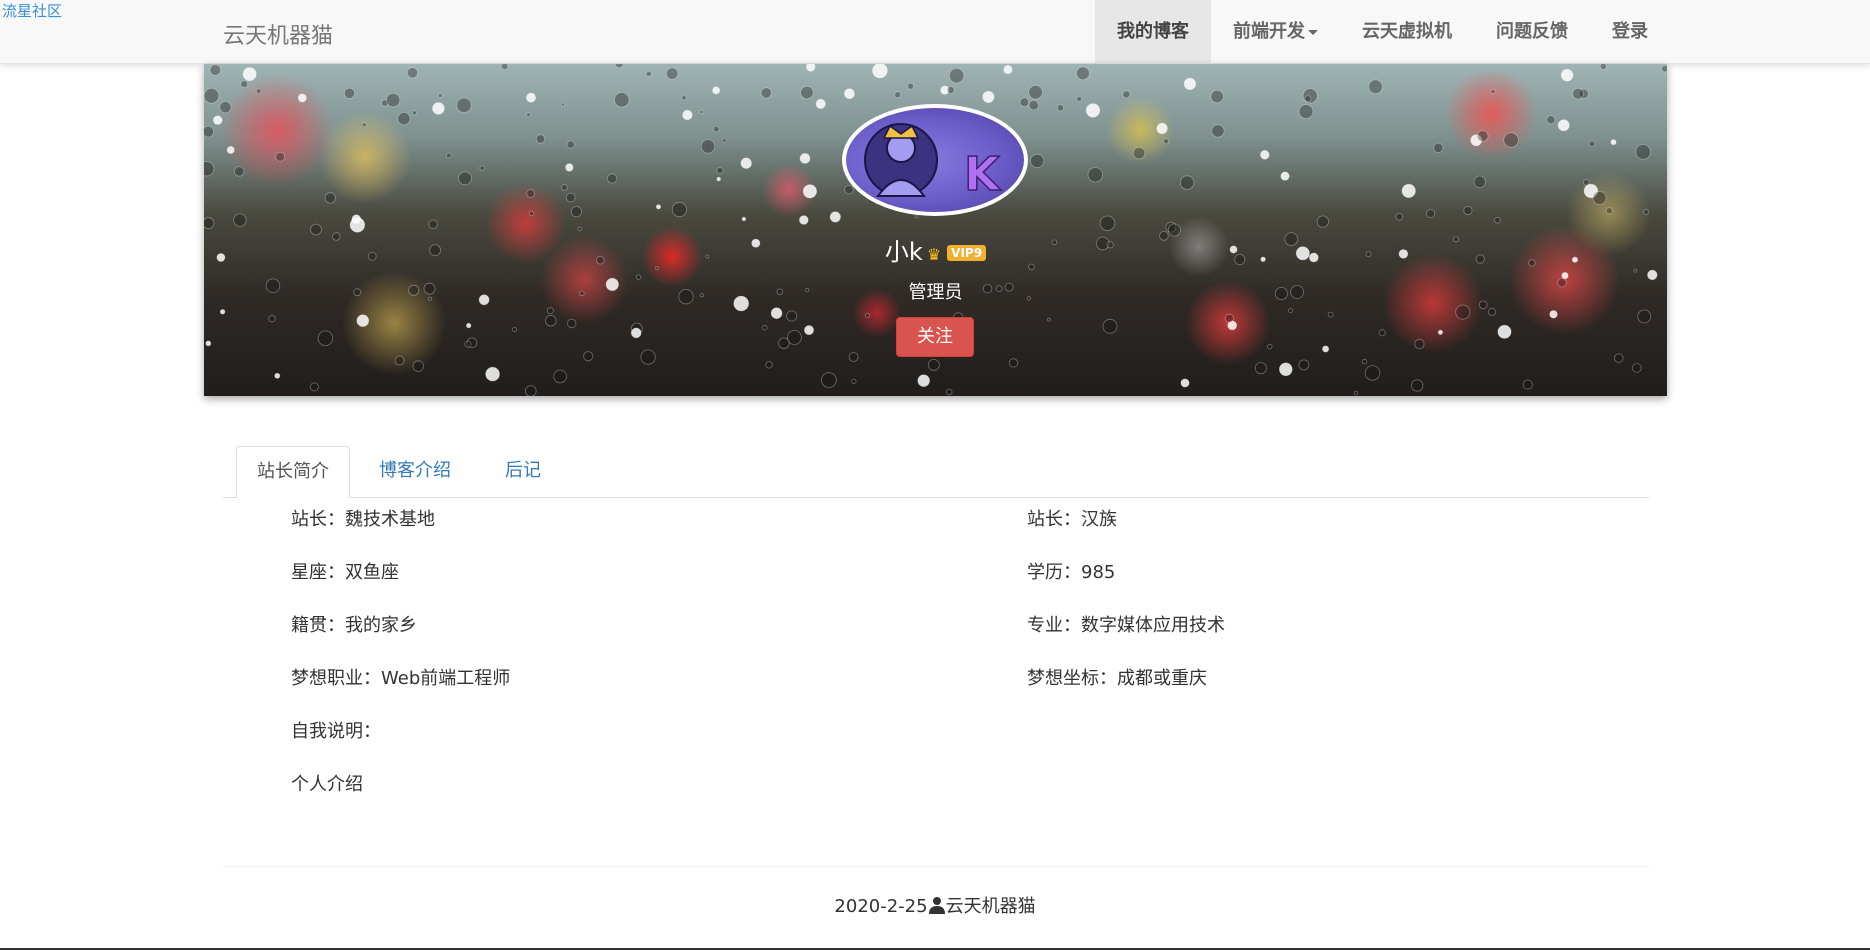 Image resolution: width=1870 pixels, height=950 pixels. I want to click on nav-item-virtual-machine: 云天虚拟机, so click(1407, 32).